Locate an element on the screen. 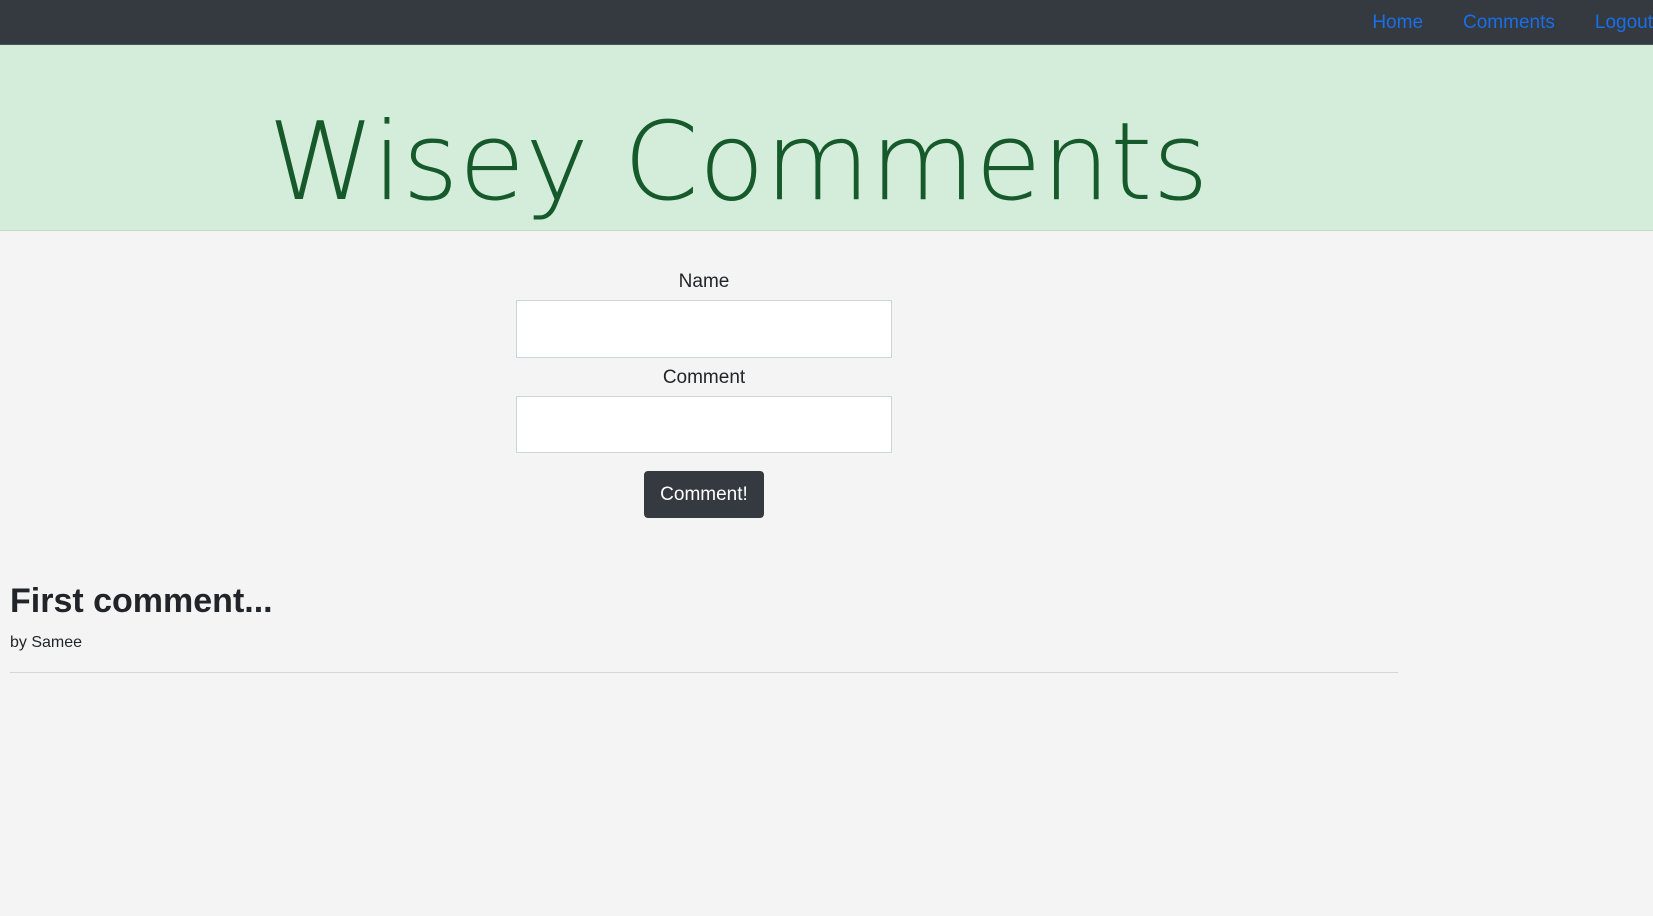 Image resolution: width=1653 pixels, height=916 pixels. list-item: First comment... by Samee is located at coordinates (704, 625).